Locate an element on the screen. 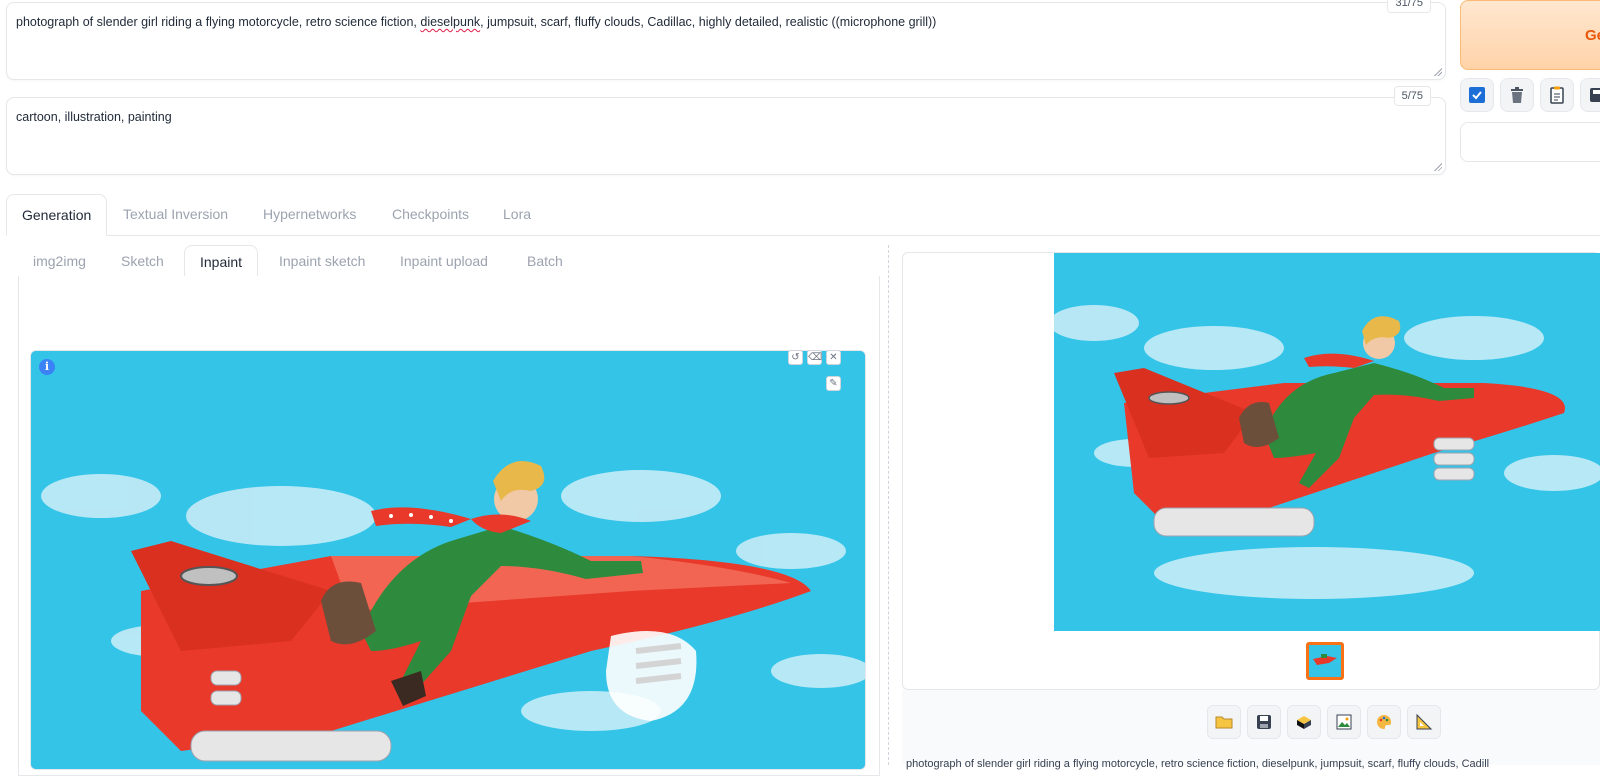 Image resolution: width=1600 pixels, height=776 pixels. checkbox-button is located at coordinates (1477, 95).